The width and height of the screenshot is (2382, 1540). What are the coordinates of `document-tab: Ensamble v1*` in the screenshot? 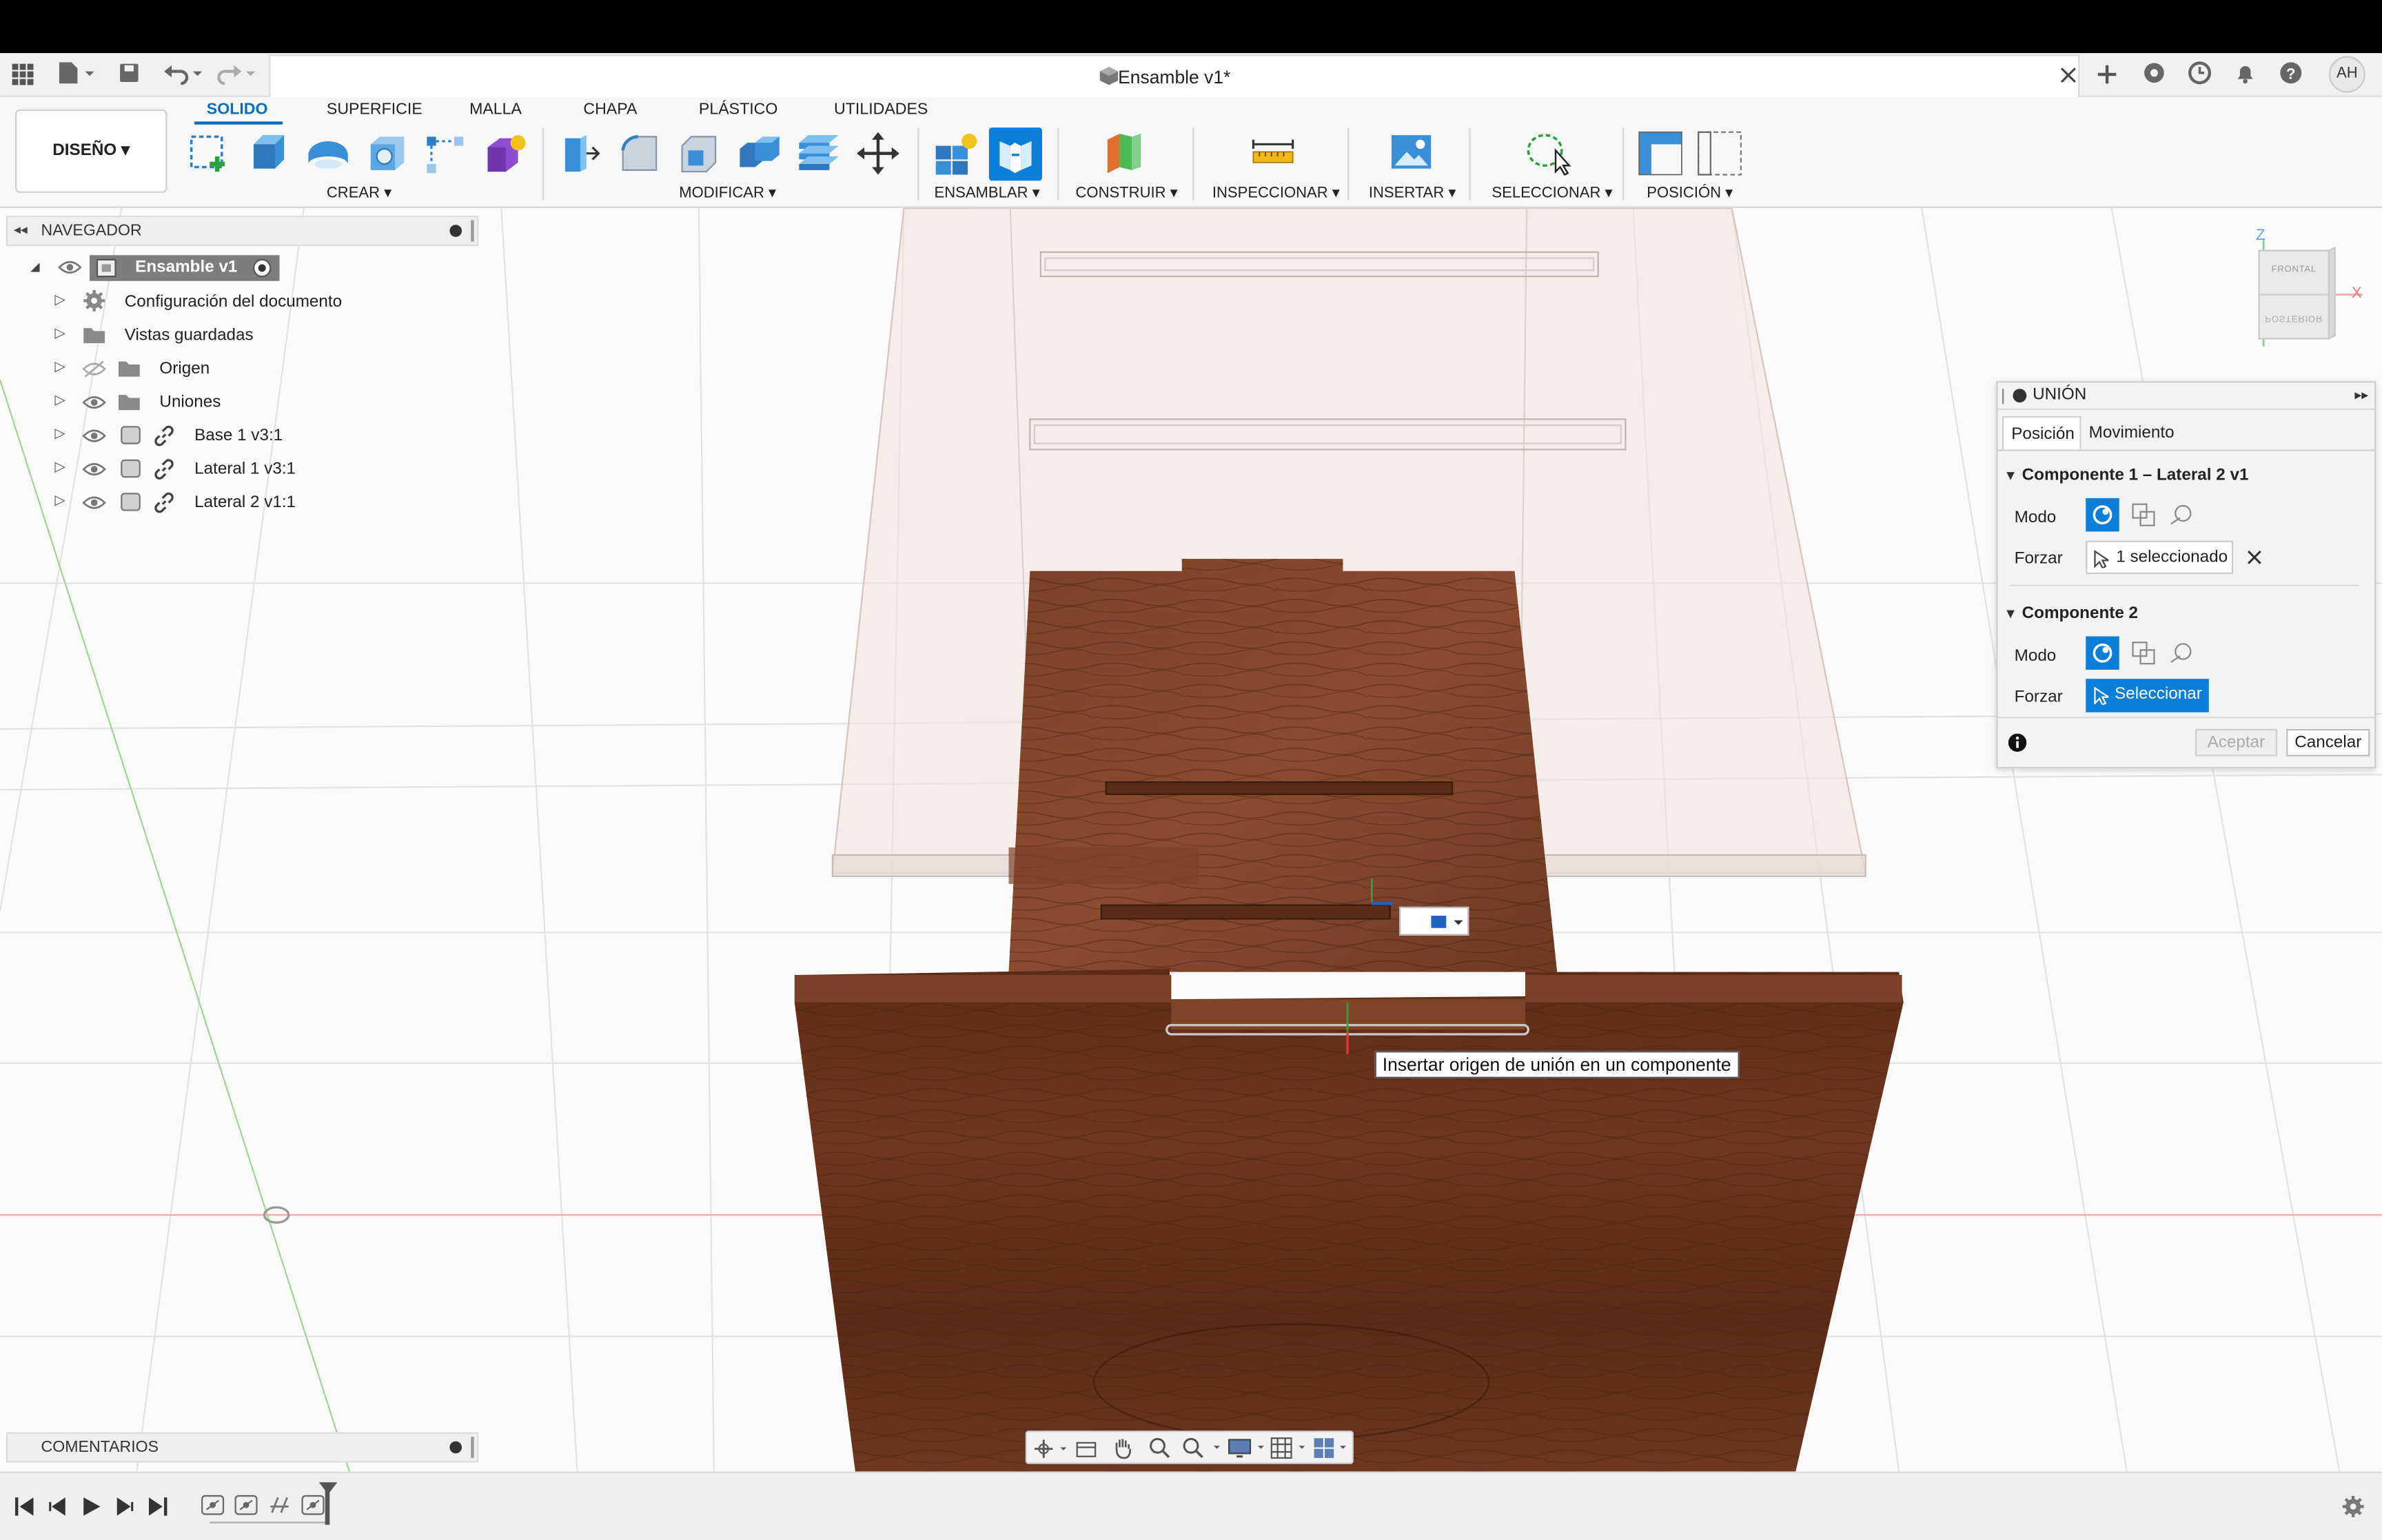 It's located at (1174, 76).